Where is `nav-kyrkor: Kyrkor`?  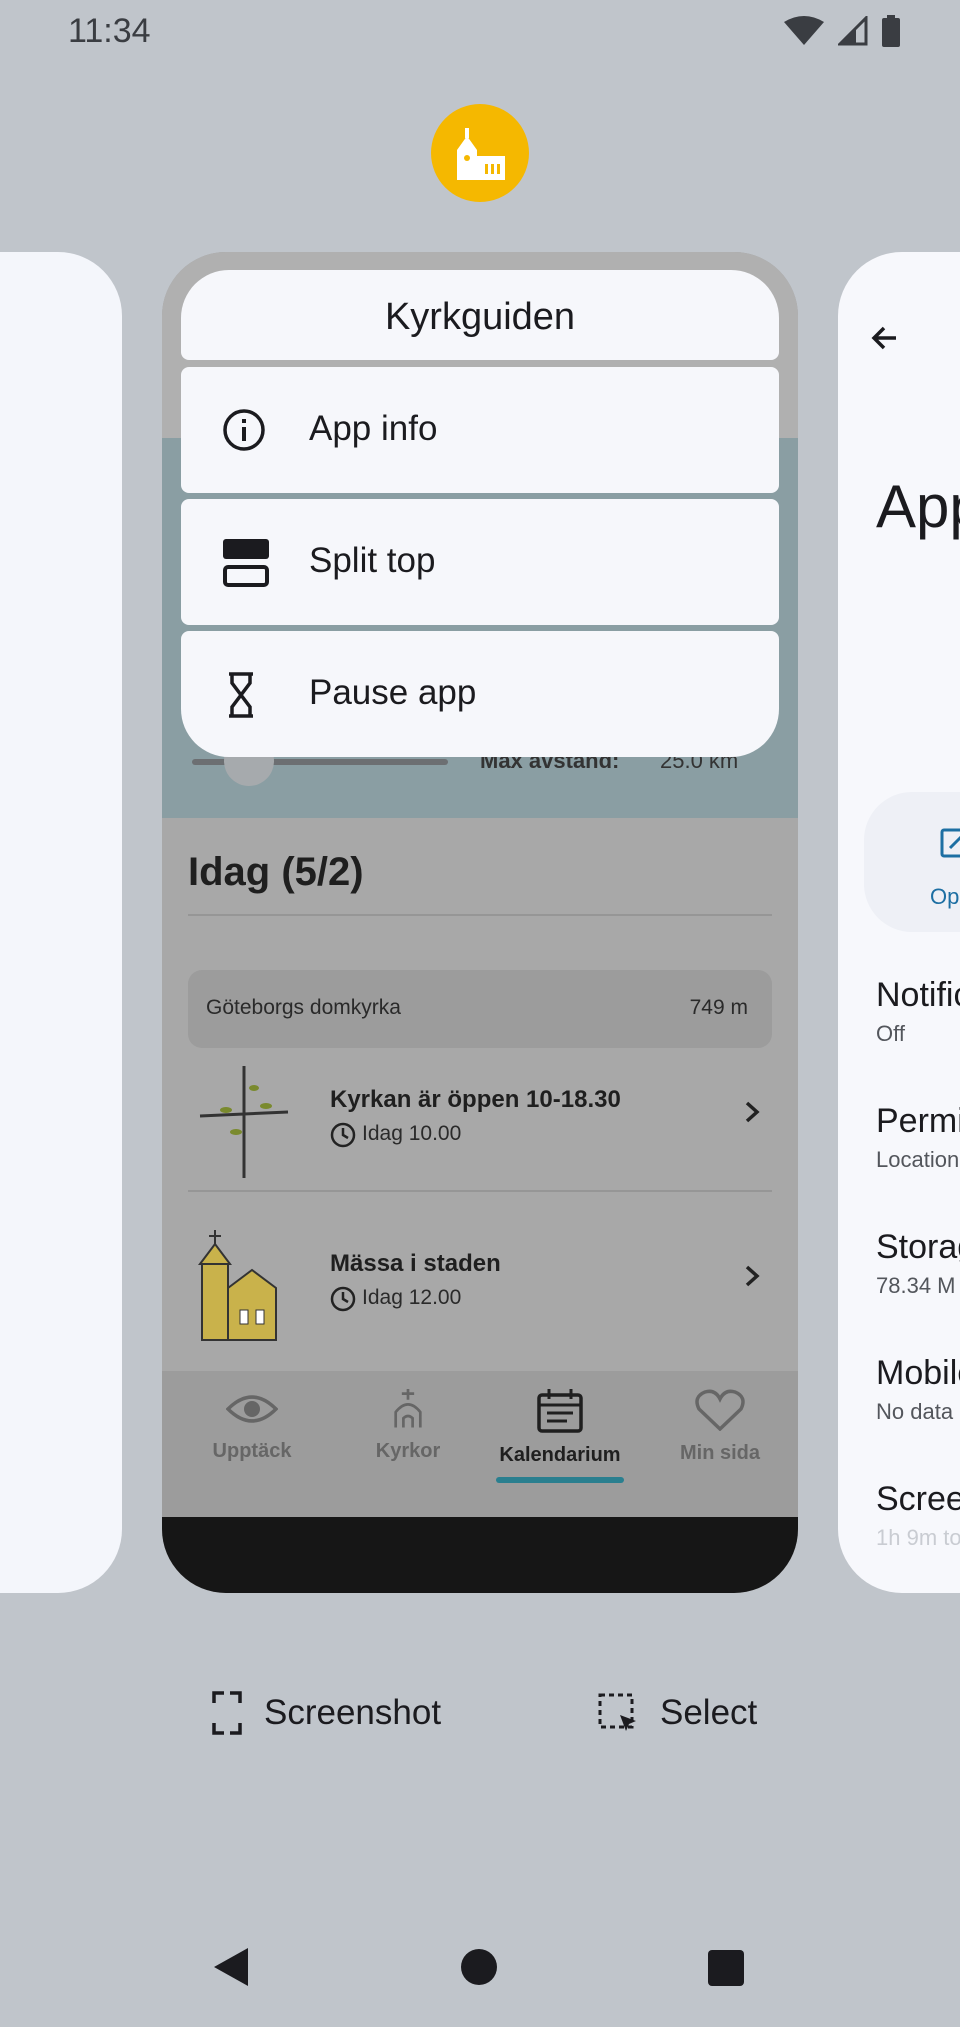
nav-kyrkor: Kyrkor is located at coordinates (408, 1426).